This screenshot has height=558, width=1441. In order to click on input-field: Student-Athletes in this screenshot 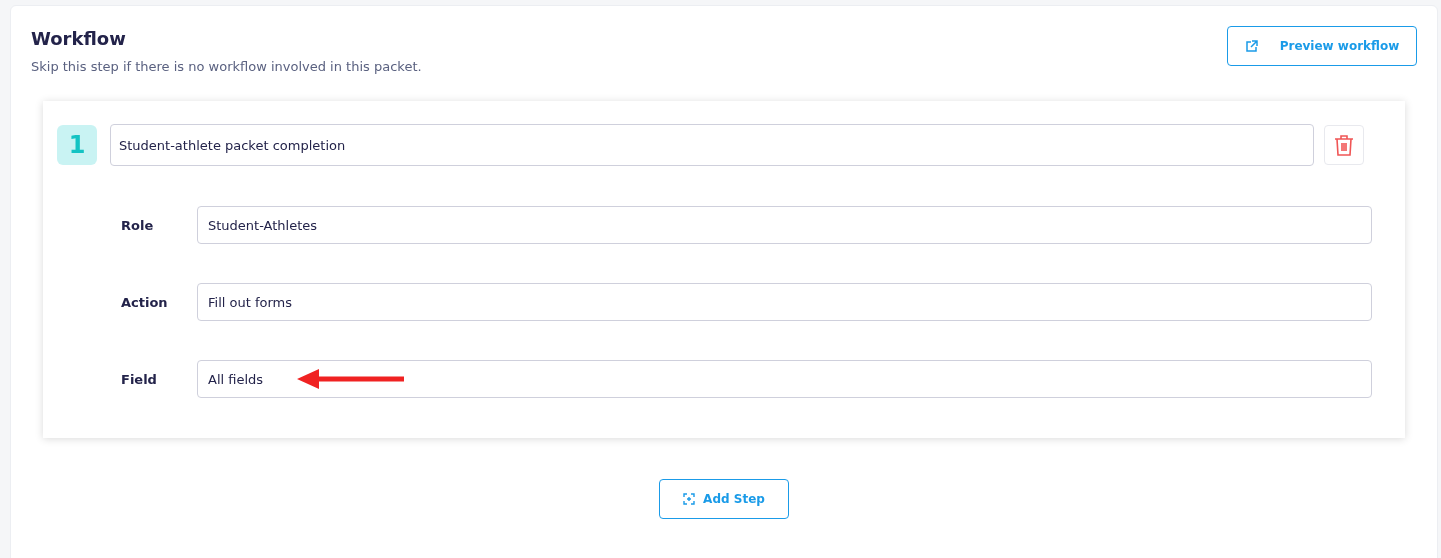, I will do `click(784, 225)`.